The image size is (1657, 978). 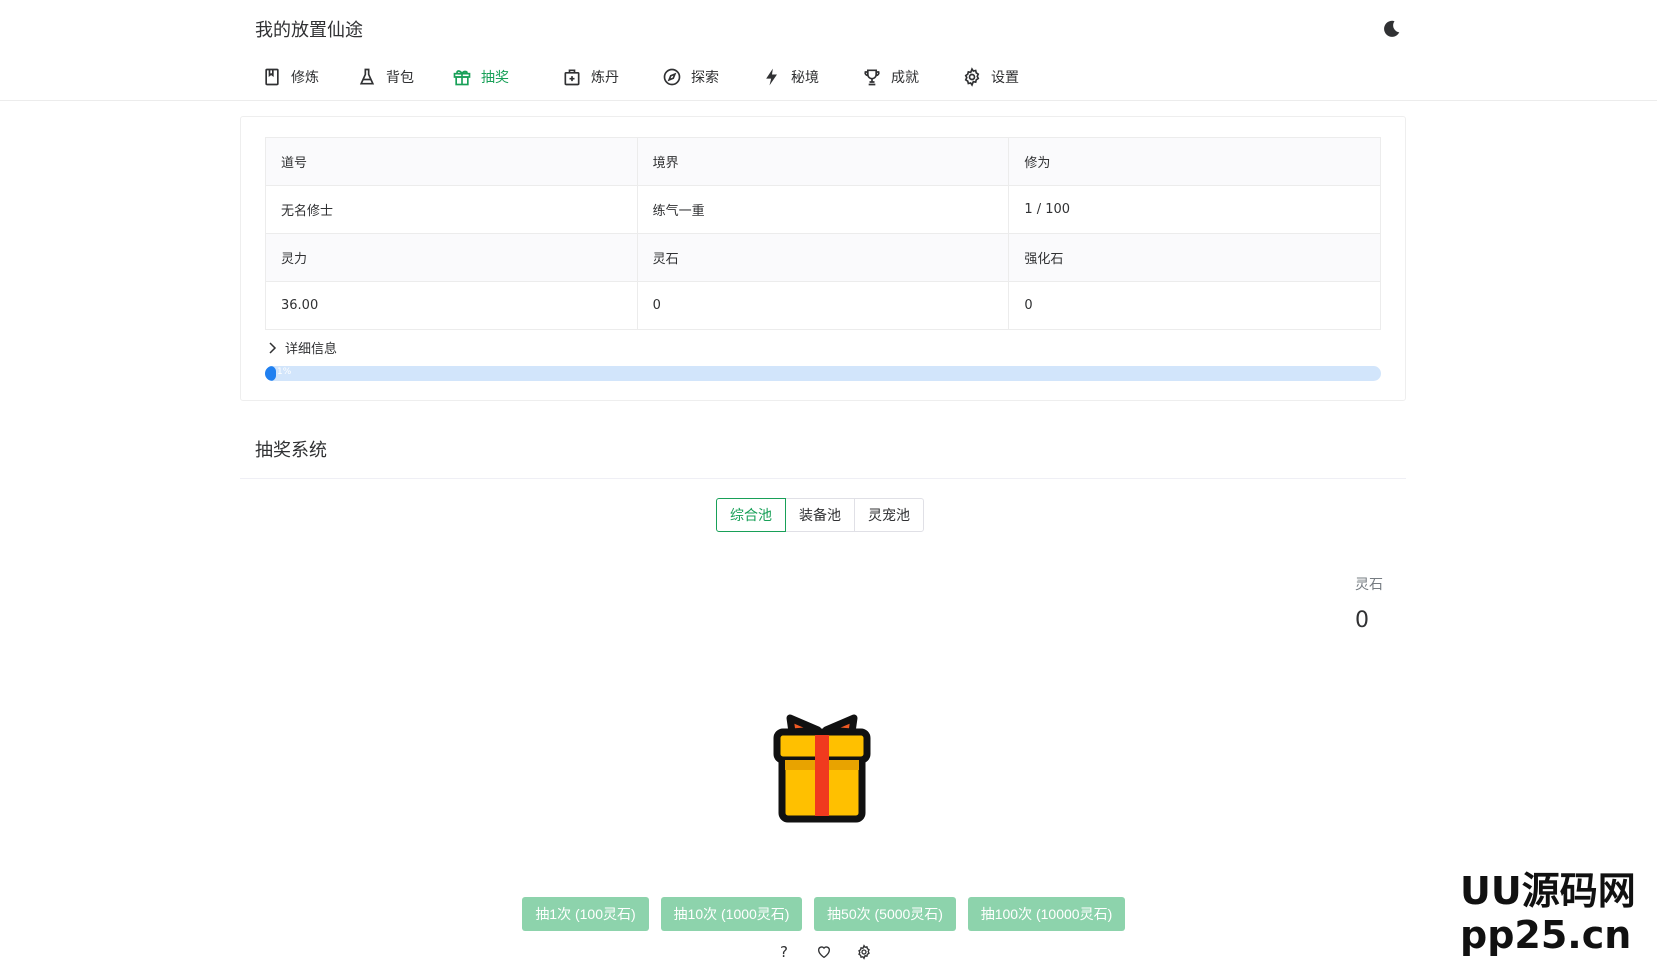 What do you see at coordinates (889, 515) in the screenshot?
I see `tab-pet-pool: 灵宠池` at bounding box center [889, 515].